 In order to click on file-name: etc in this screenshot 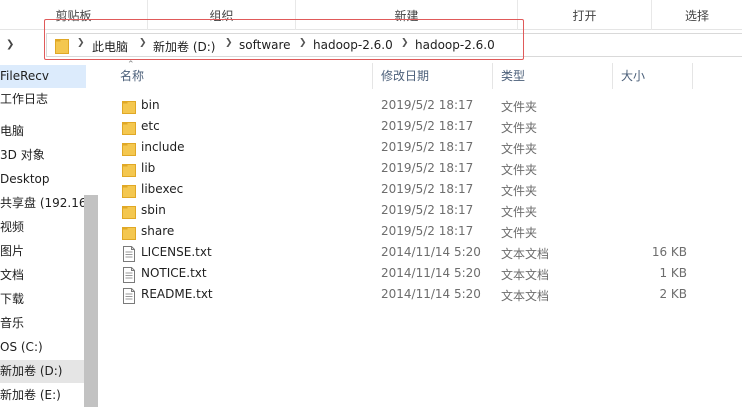, I will do `click(150, 126)`.